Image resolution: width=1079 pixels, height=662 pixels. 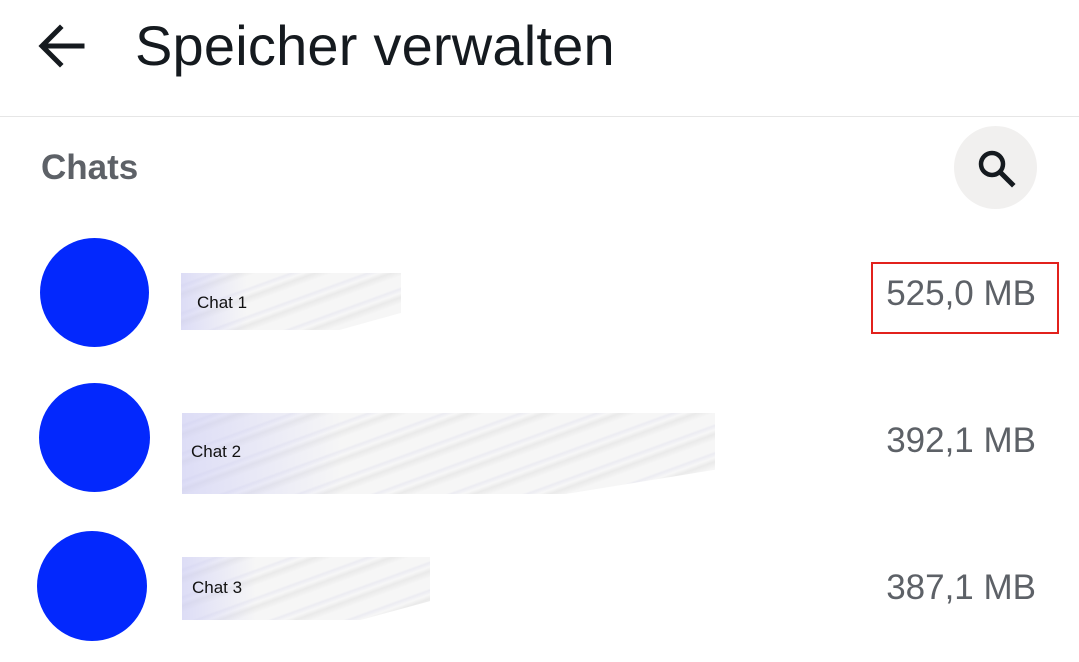 What do you see at coordinates (965, 298) in the screenshot?
I see `highlight-box` at bounding box center [965, 298].